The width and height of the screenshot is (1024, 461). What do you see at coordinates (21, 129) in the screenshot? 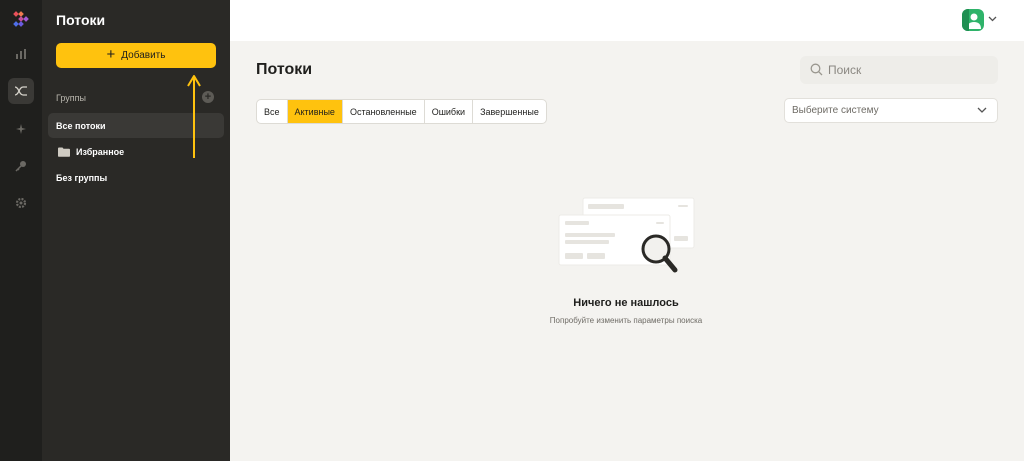
I see `sparkle-icon` at bounding box center [21, 129].